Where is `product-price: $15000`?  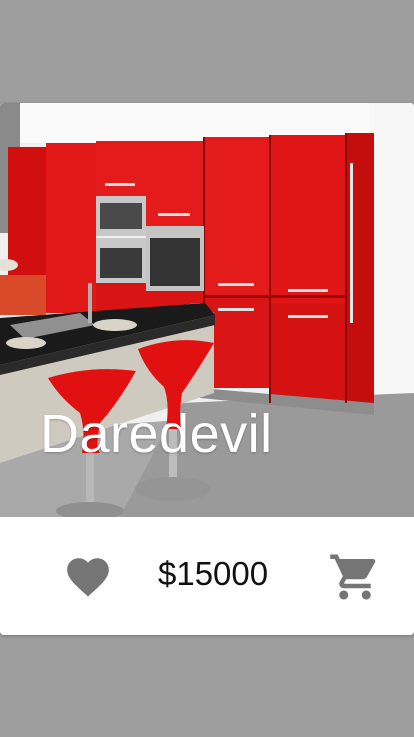 product-price: $15000 is located at coordinates (213, 573).